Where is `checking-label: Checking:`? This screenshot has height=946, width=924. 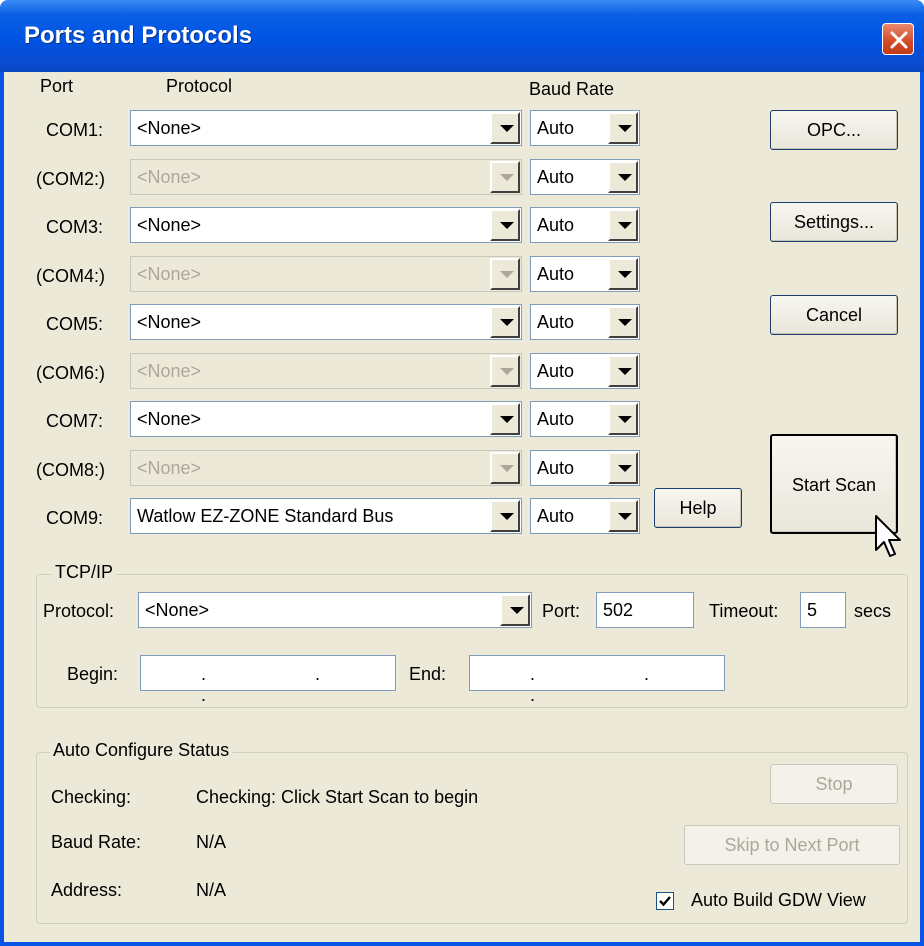
checking-label: Checking: is located at coordinates (91, 797).